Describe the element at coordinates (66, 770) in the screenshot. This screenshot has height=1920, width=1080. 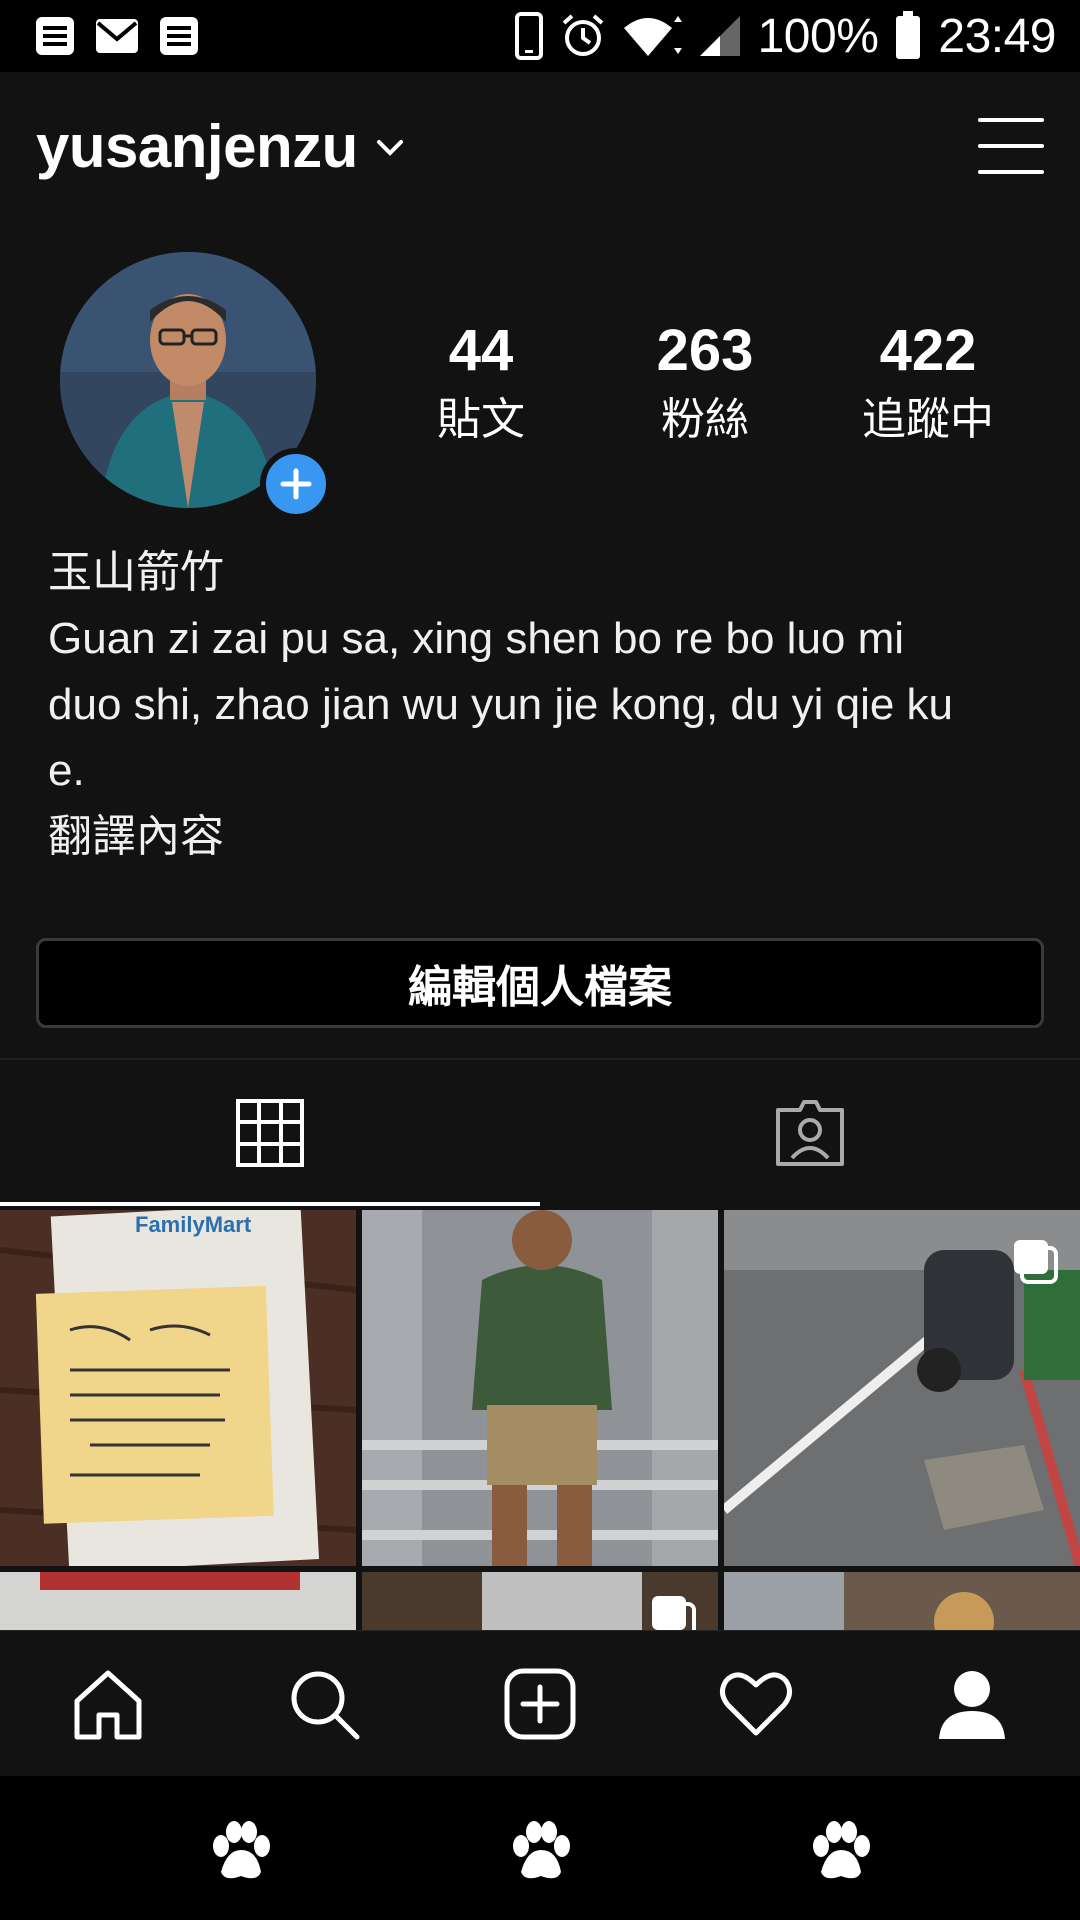
I see `bio-line: e.` at that location.